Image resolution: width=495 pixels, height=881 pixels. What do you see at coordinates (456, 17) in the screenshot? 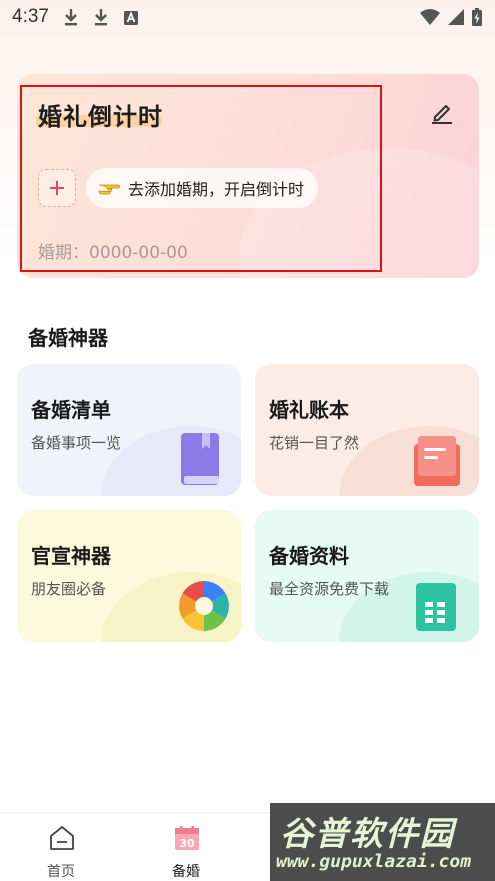
I see `signal-icon` at bounding box center [456, 17].